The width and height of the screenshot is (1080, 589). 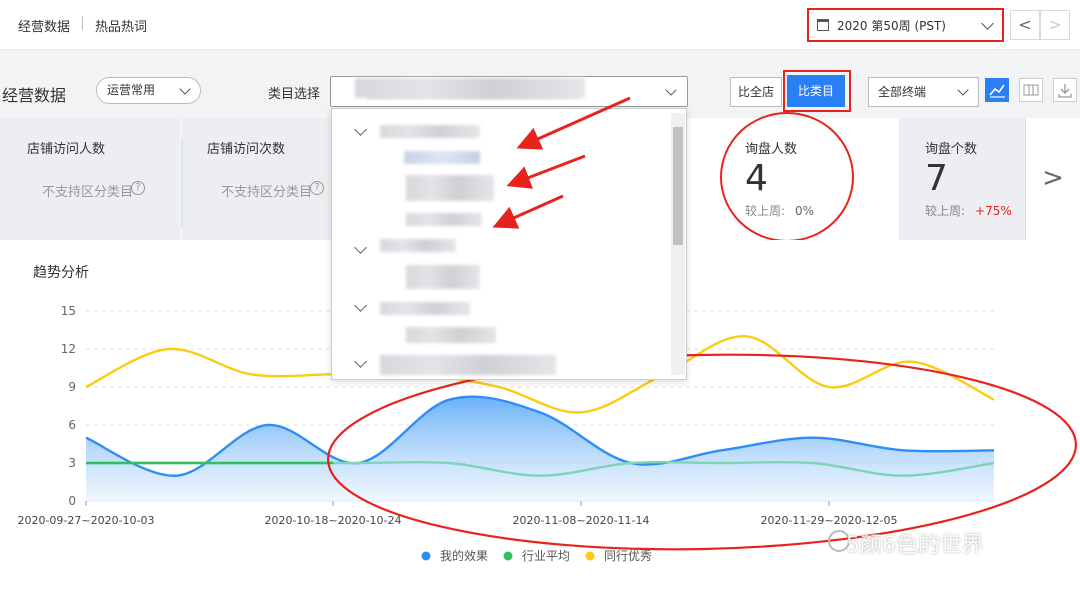 I want to click on nav-hot-words: 热品热词, so click(x=121, y=25).